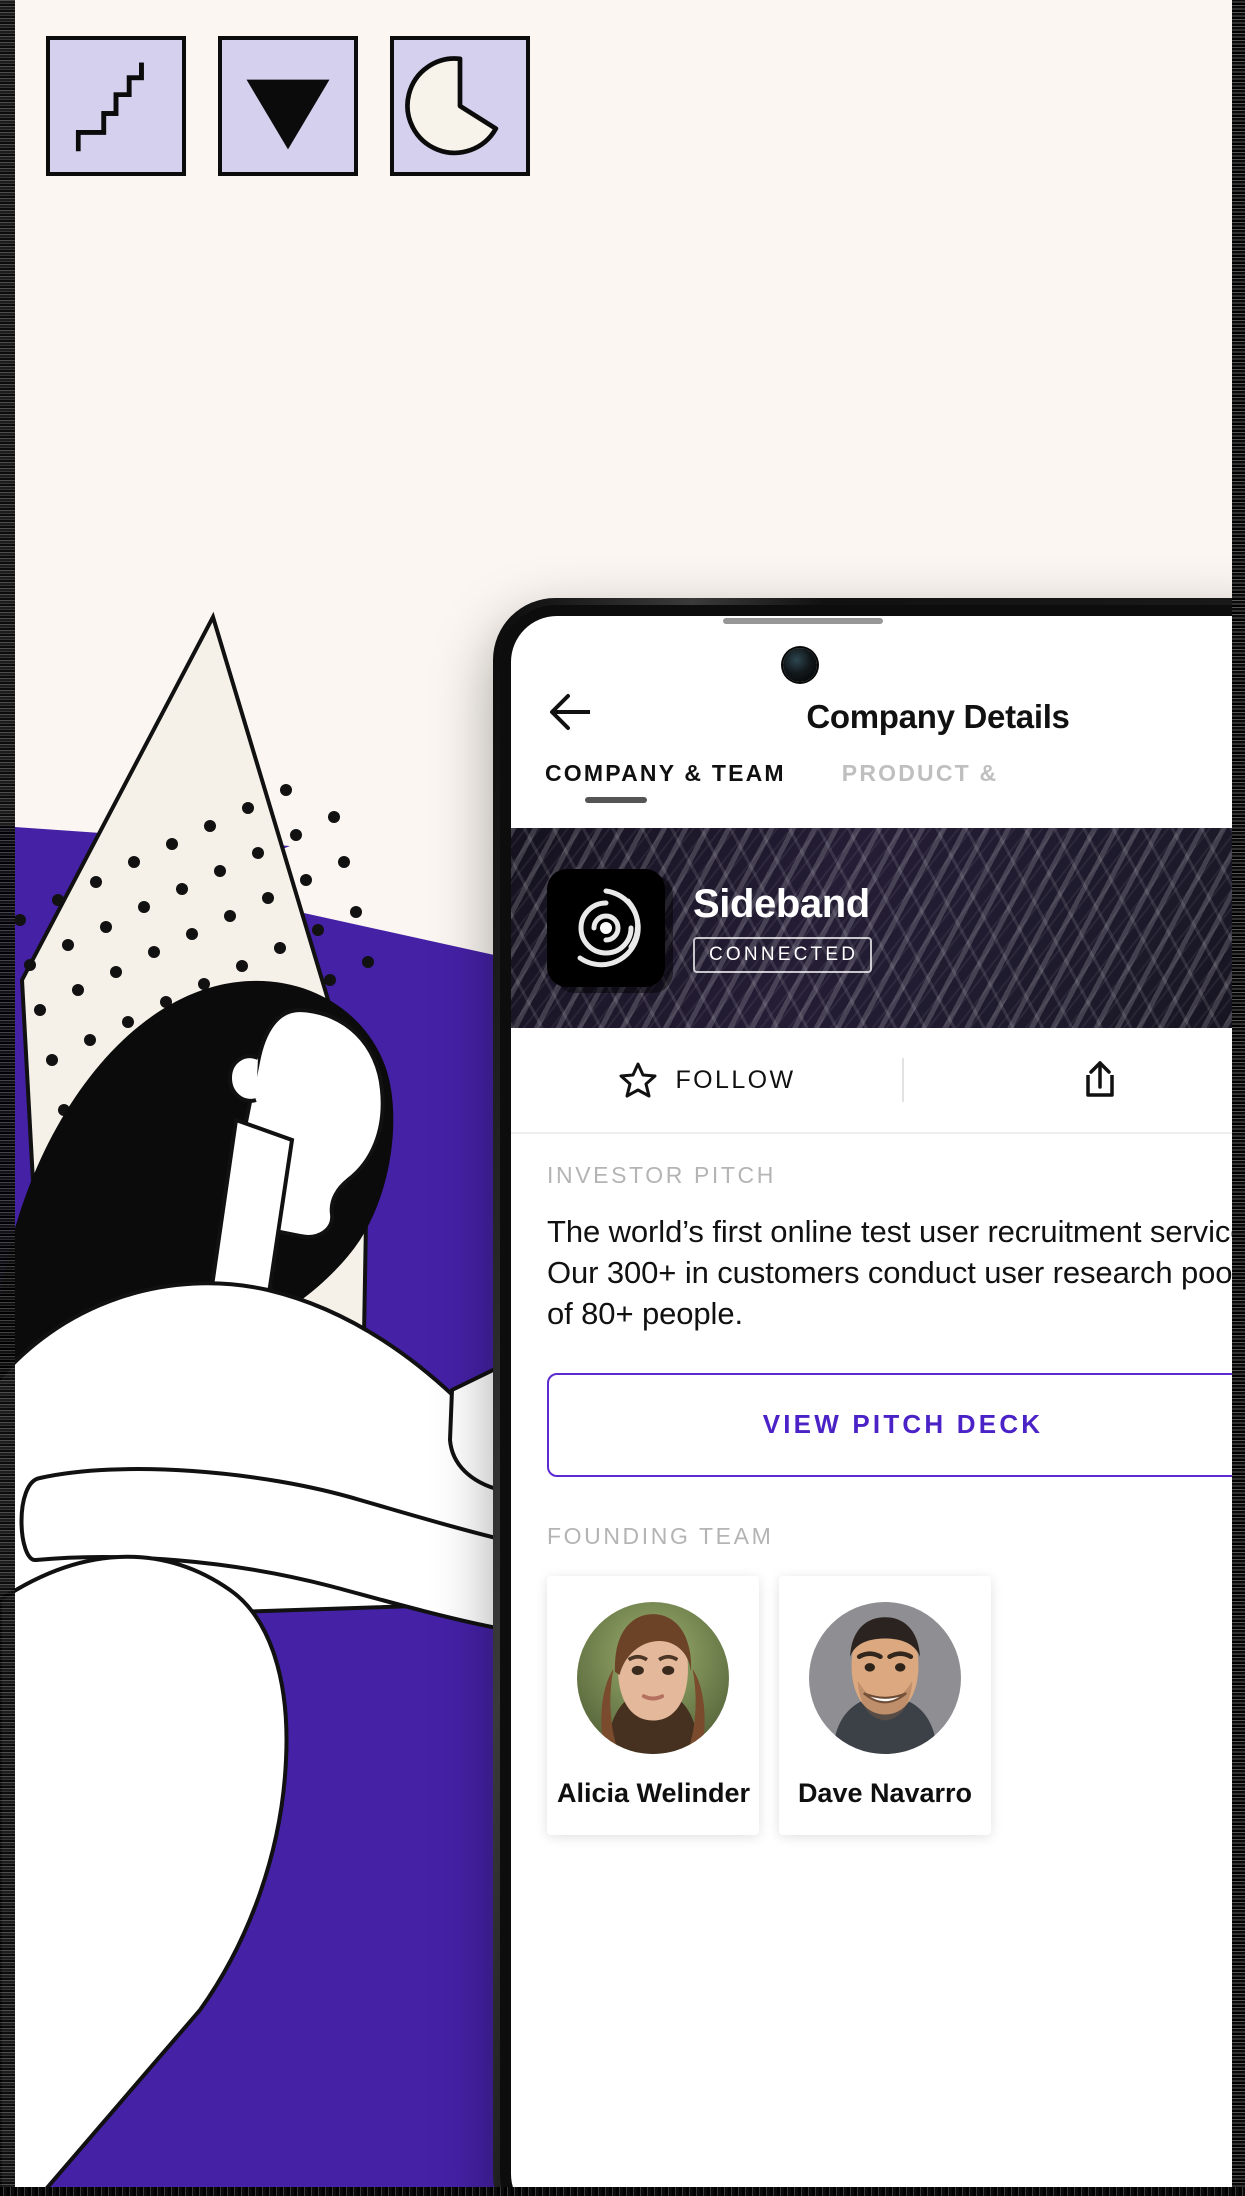 Image resolution: width=1245 pixels, height=2196 pixels. I want to click on tile-triangle-down, so click(288, 106).